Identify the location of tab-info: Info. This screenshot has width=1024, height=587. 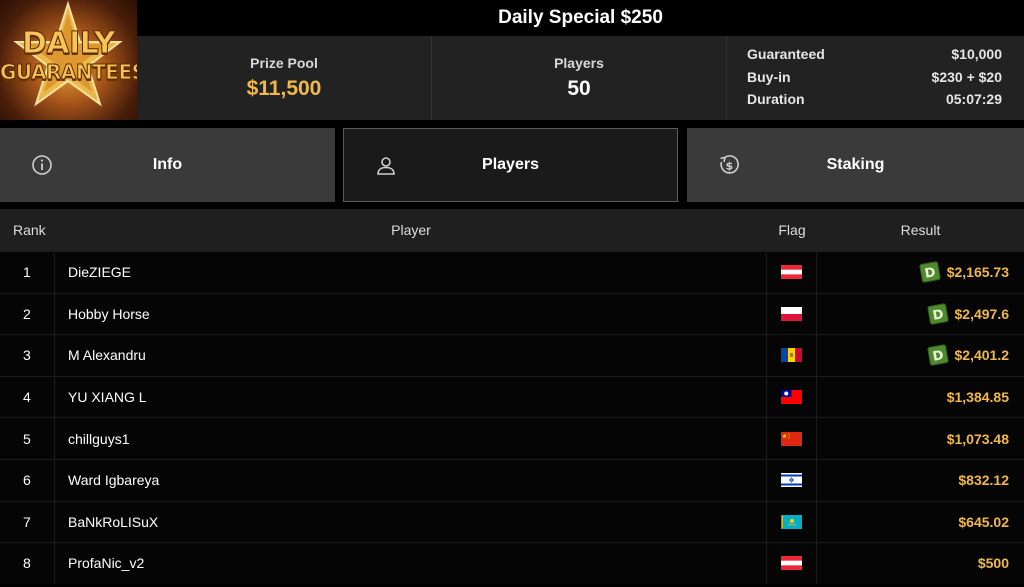
(167, 165).